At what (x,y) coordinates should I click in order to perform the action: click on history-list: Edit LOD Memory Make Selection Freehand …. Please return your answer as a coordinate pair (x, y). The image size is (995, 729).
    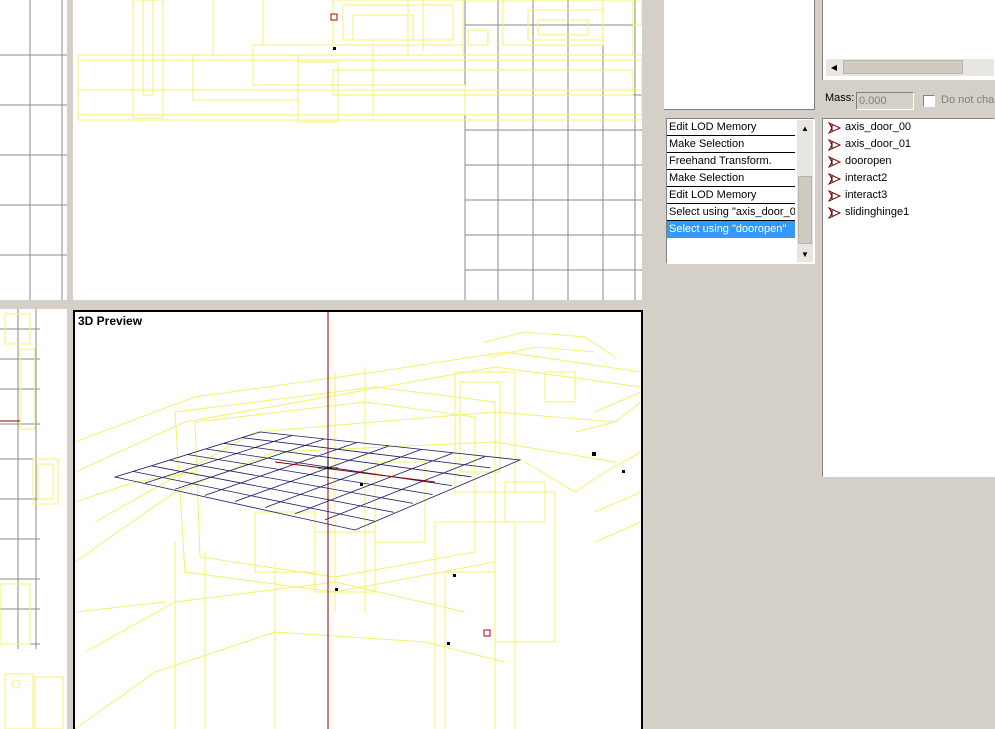
    Looking at the image, I should click on (740, 191).